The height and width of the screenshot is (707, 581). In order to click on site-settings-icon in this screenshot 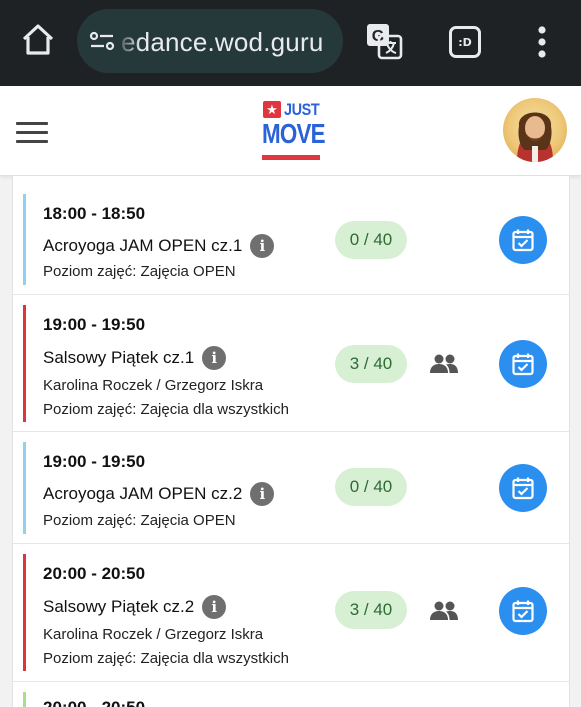, I will do `click(102, 41)`.